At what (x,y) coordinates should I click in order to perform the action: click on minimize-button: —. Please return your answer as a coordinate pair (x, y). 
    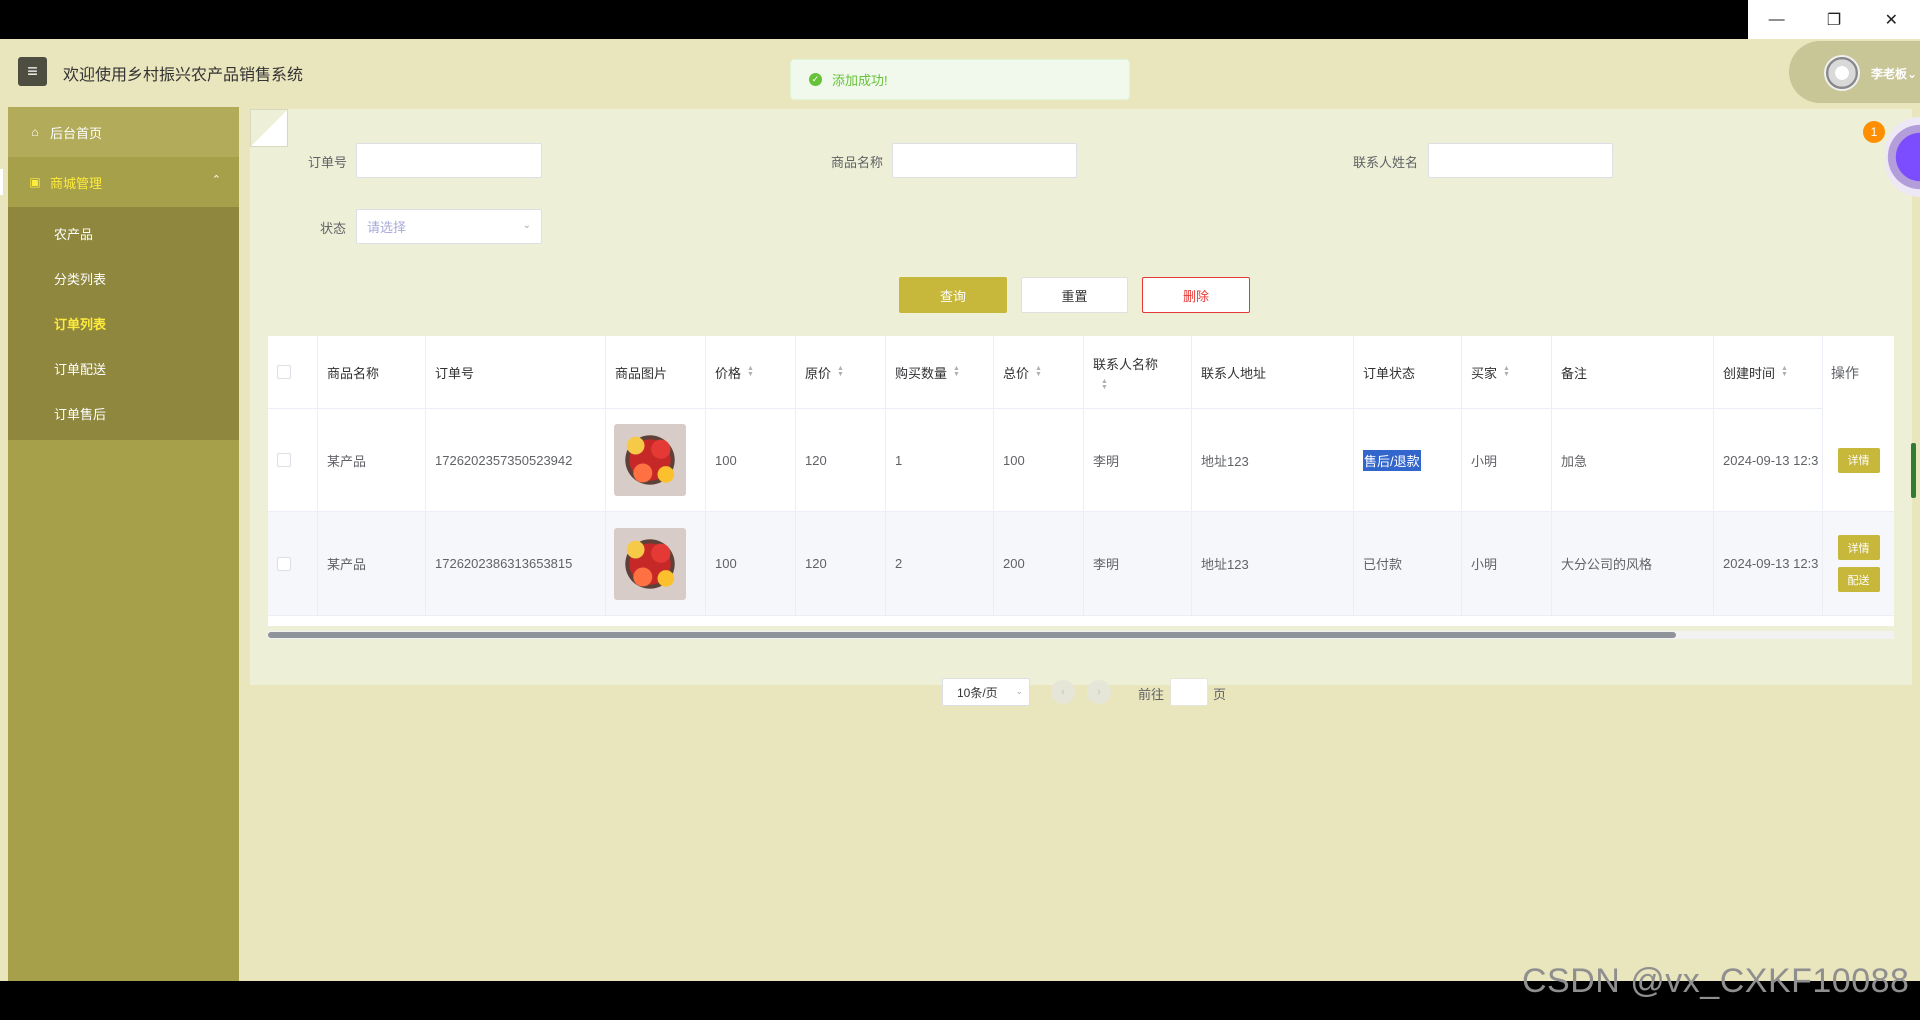
    Looking at the image, I should click on (1776, 19).